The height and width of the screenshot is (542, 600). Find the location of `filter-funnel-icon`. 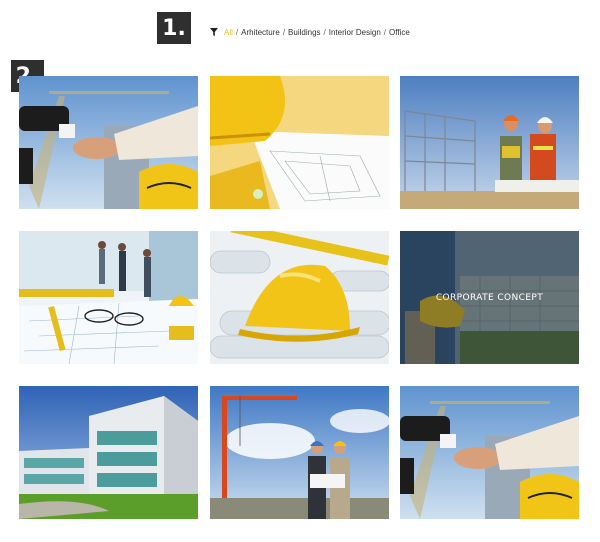

filter-funnel-icon is located at coordinates (214, 32).